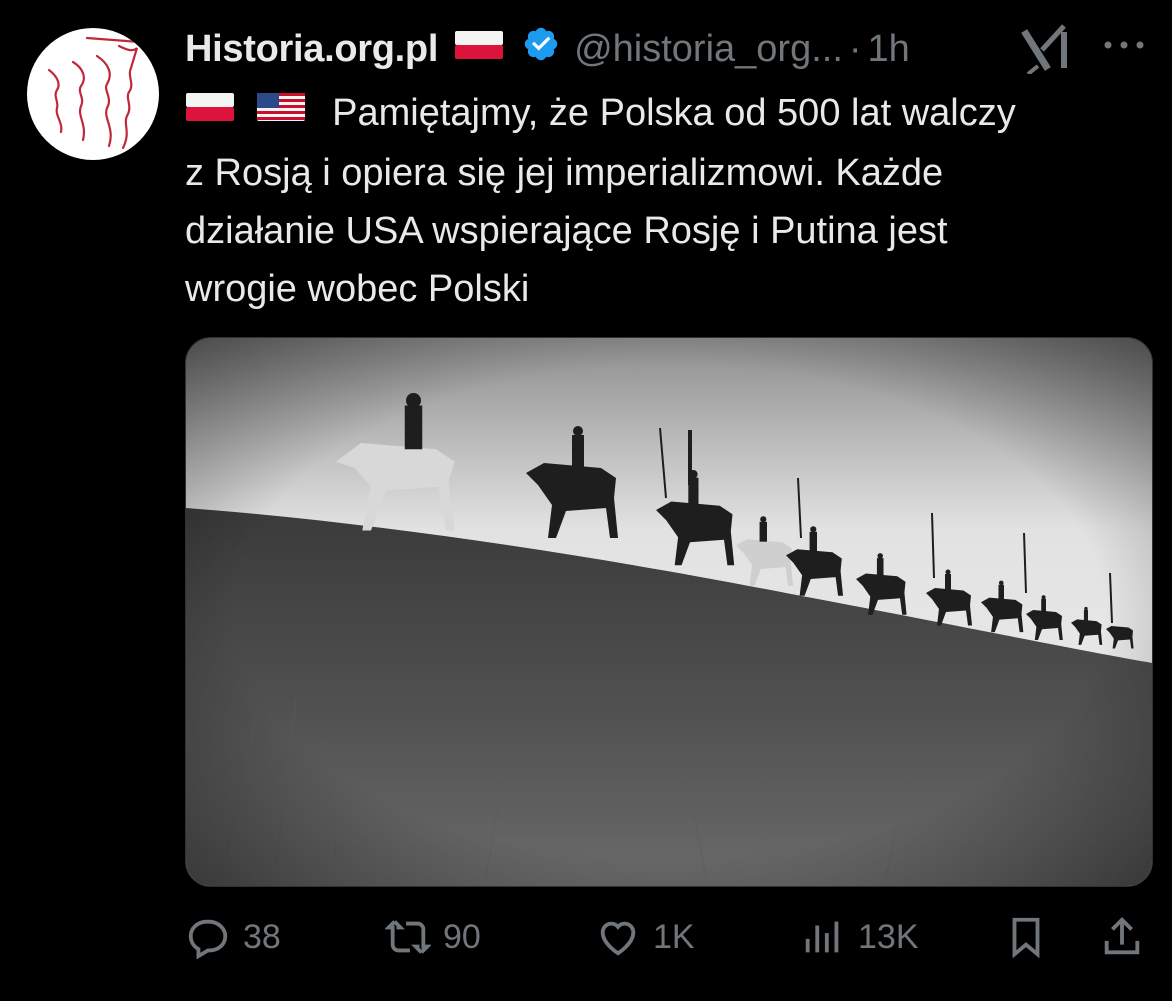 This screenshot has width=1172, height=1001. I want to click on avatar, so click(93, 94).